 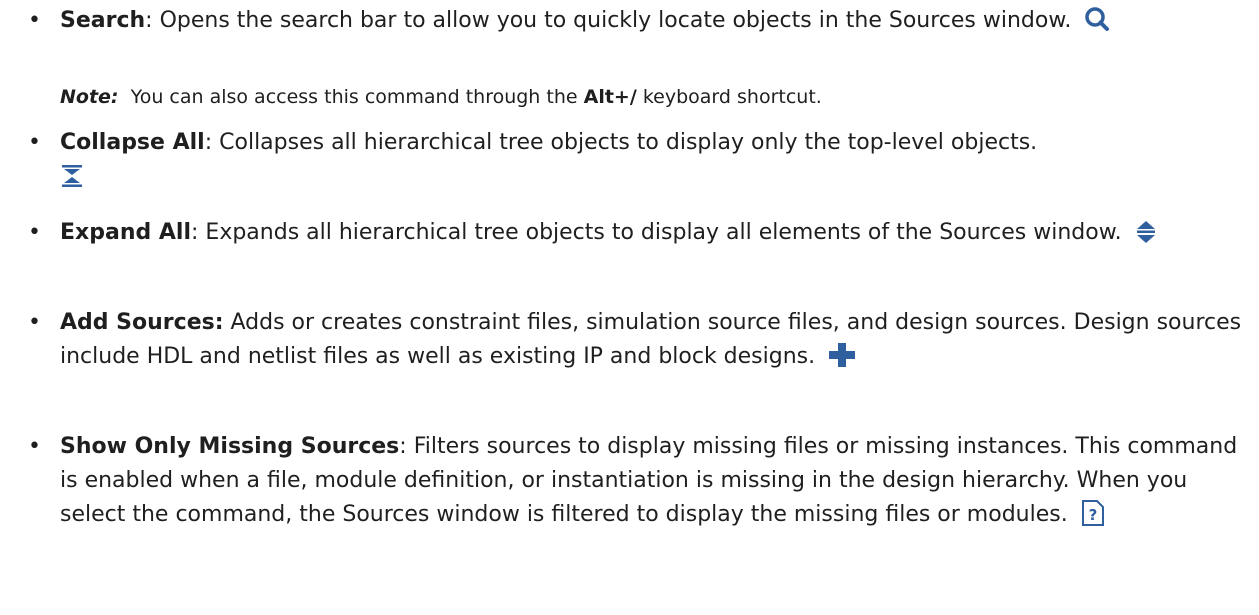 I want to click on term-search: Search, so click(x=103, y=20).